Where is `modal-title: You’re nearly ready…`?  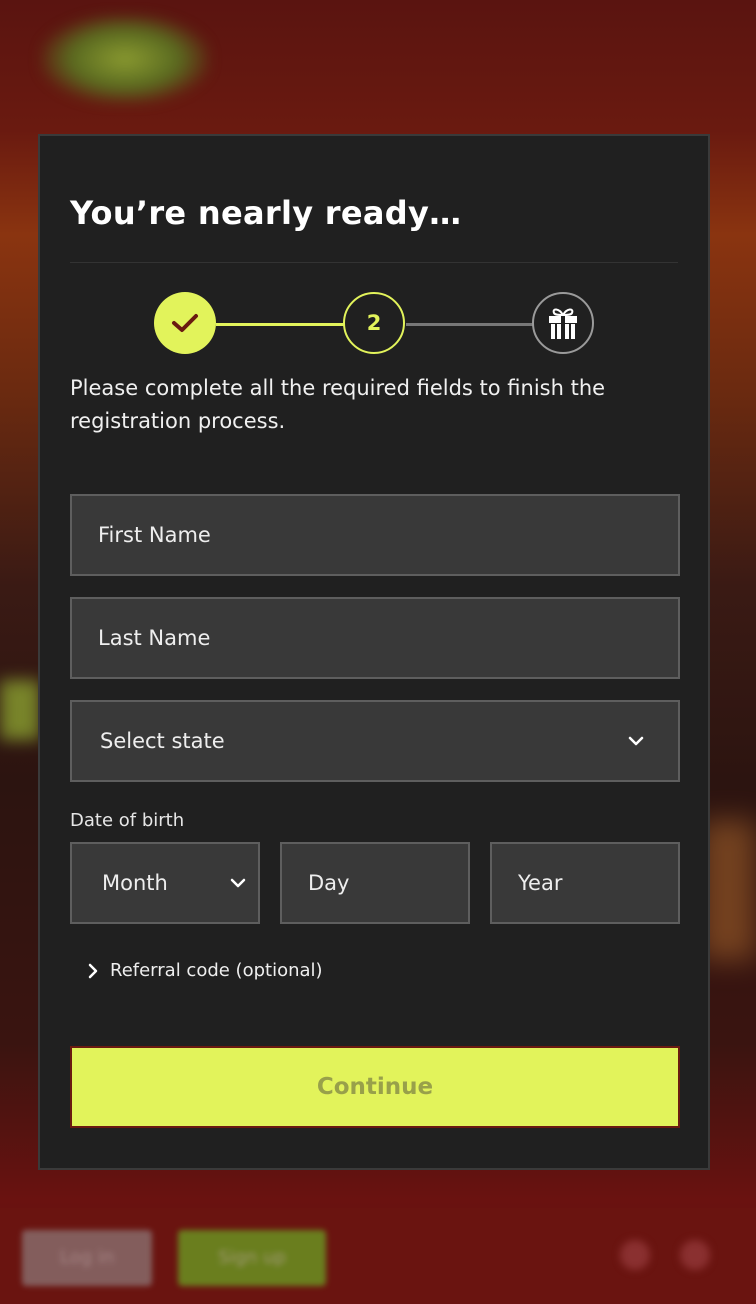
modal-title: You’re nearly ready… is located at coordinates (266, 213).